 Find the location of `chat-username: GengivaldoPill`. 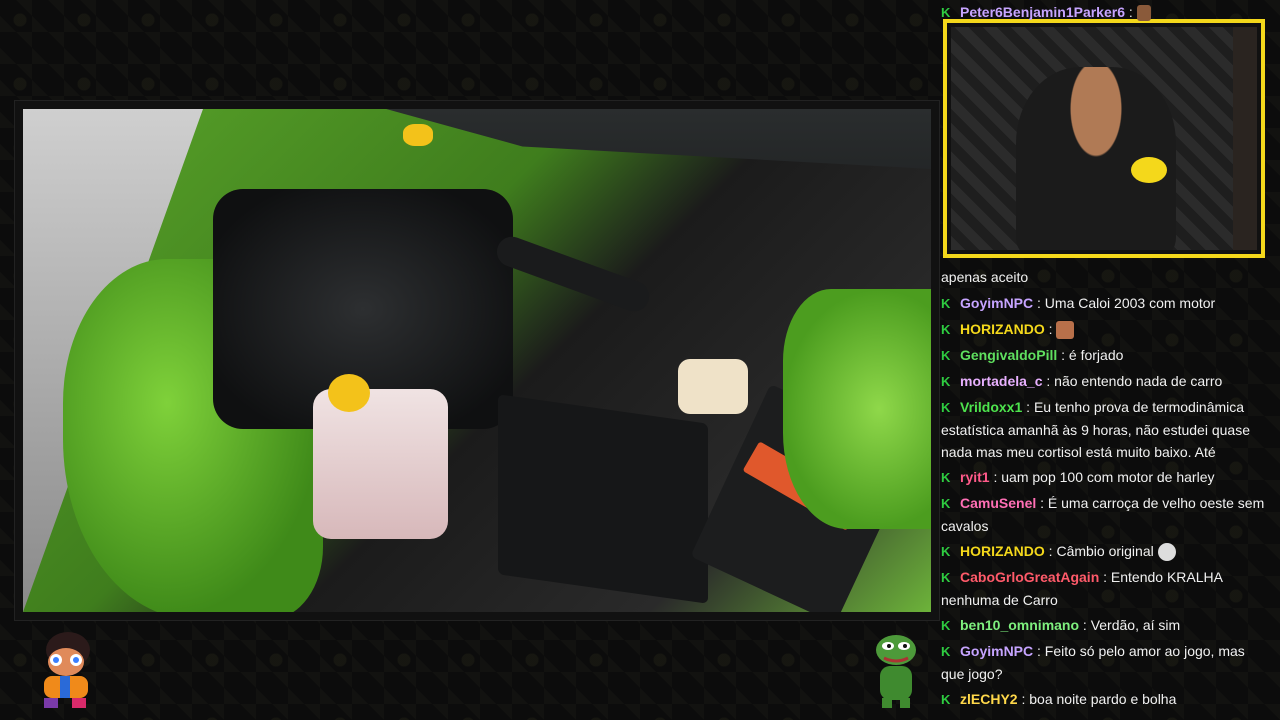

chat-username: GengivaldoPill is located at coordinates (1008, 355).